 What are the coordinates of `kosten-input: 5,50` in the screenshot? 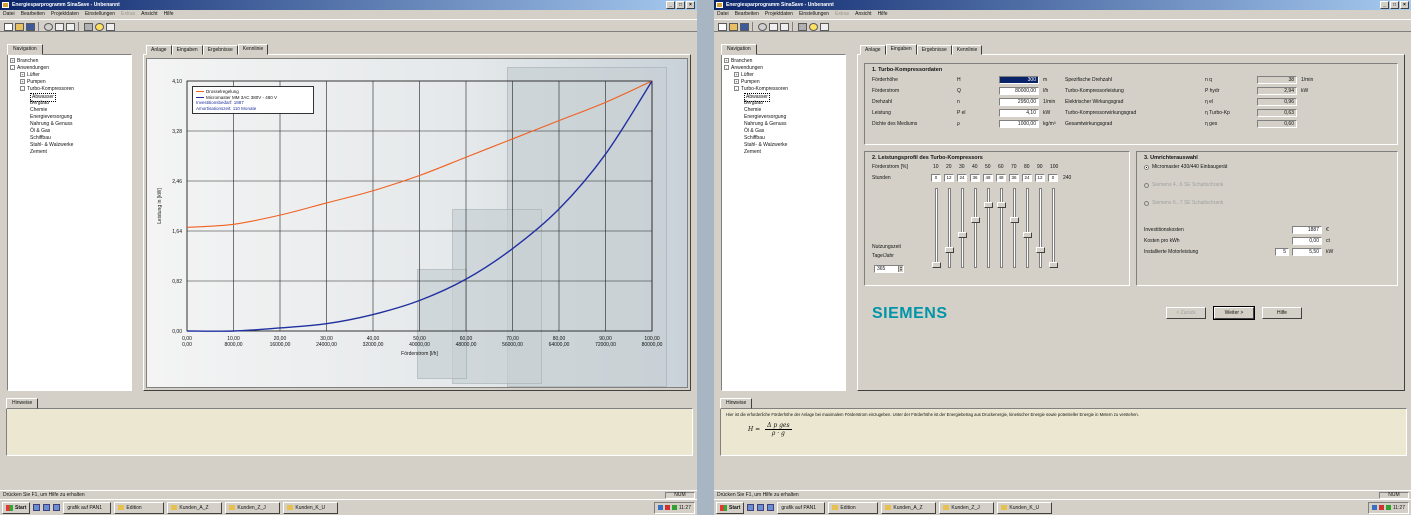 It's located at (1307, 252).